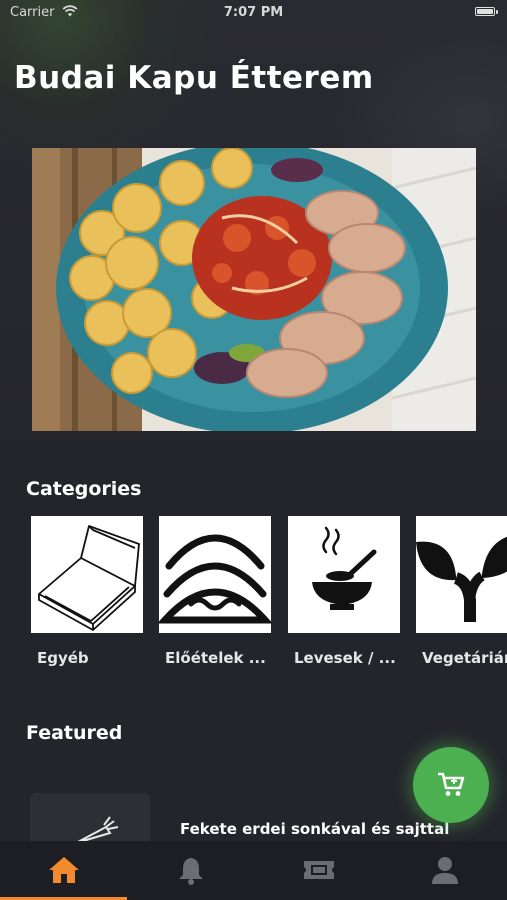 The image size is (507, 900). I want to click on category-card: Egyéb, so click(87, 591).